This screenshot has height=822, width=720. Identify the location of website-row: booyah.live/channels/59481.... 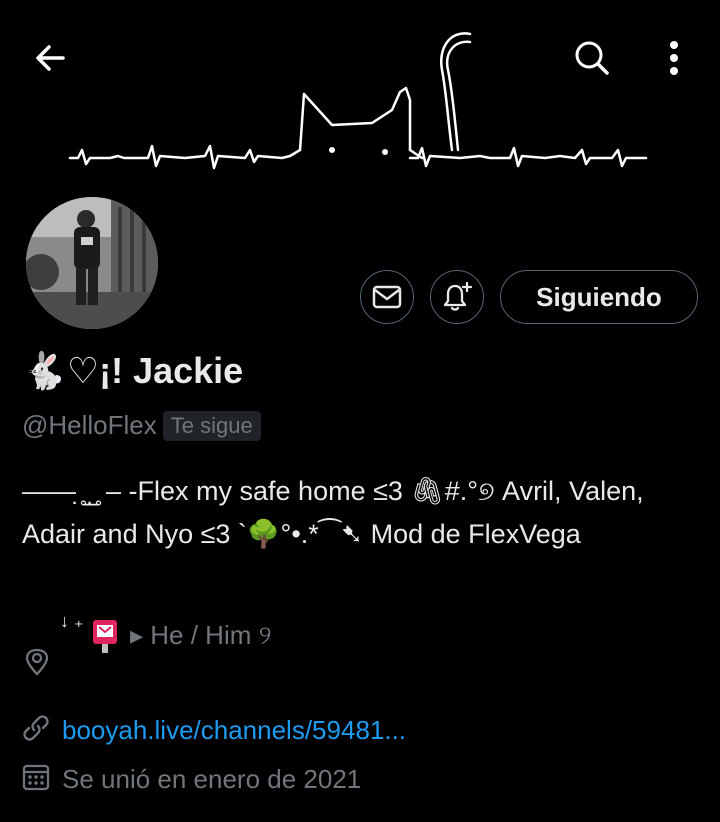
(214, 730).